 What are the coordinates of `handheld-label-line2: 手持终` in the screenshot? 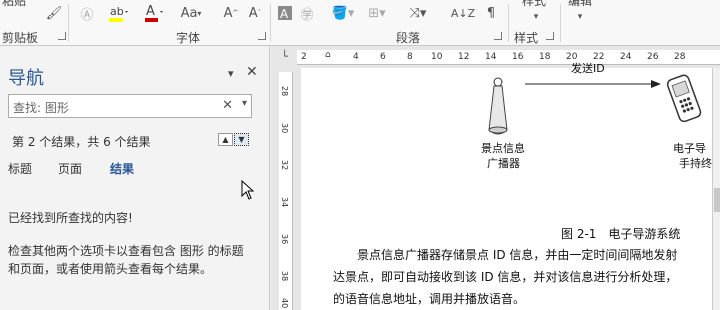 It's located at (695, 163).